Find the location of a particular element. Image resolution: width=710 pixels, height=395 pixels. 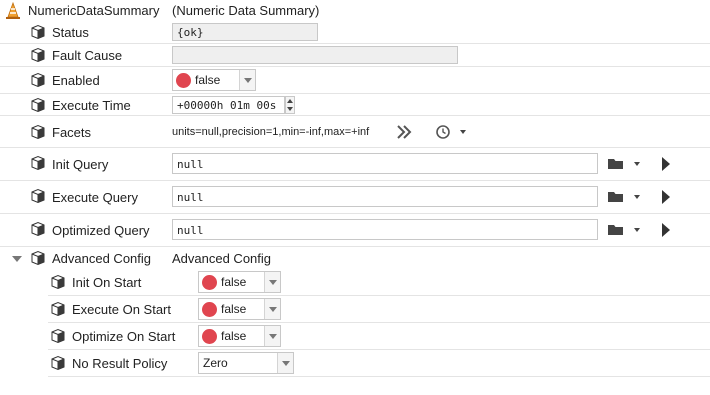

execute-time-field: +00000h 01m 00s is located at coordinates (228, 105).